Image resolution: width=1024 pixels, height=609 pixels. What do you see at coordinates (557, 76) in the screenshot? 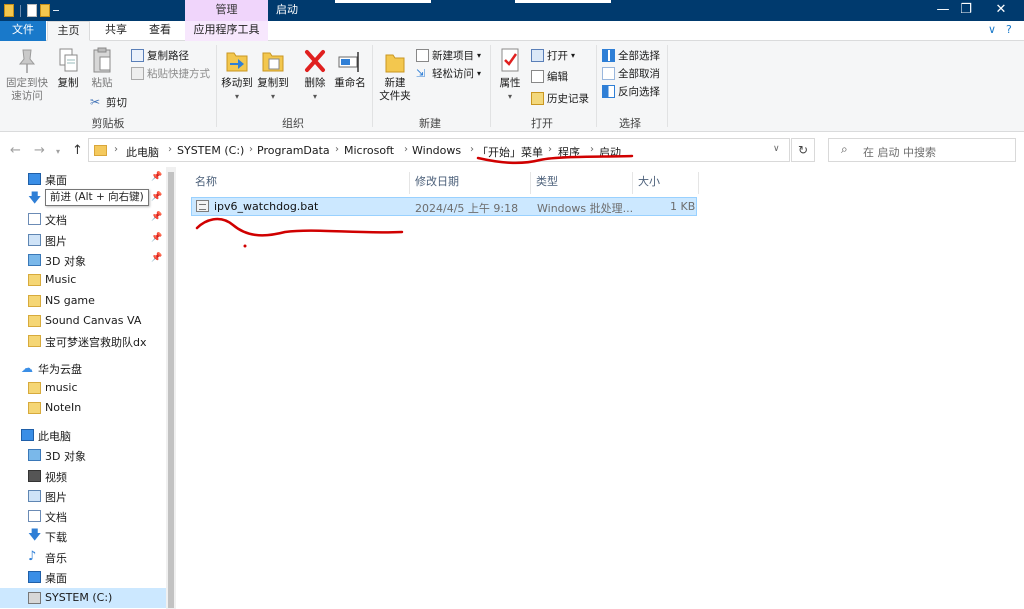
I see `edit-label: 编辑` at bounding box center [557, 76].